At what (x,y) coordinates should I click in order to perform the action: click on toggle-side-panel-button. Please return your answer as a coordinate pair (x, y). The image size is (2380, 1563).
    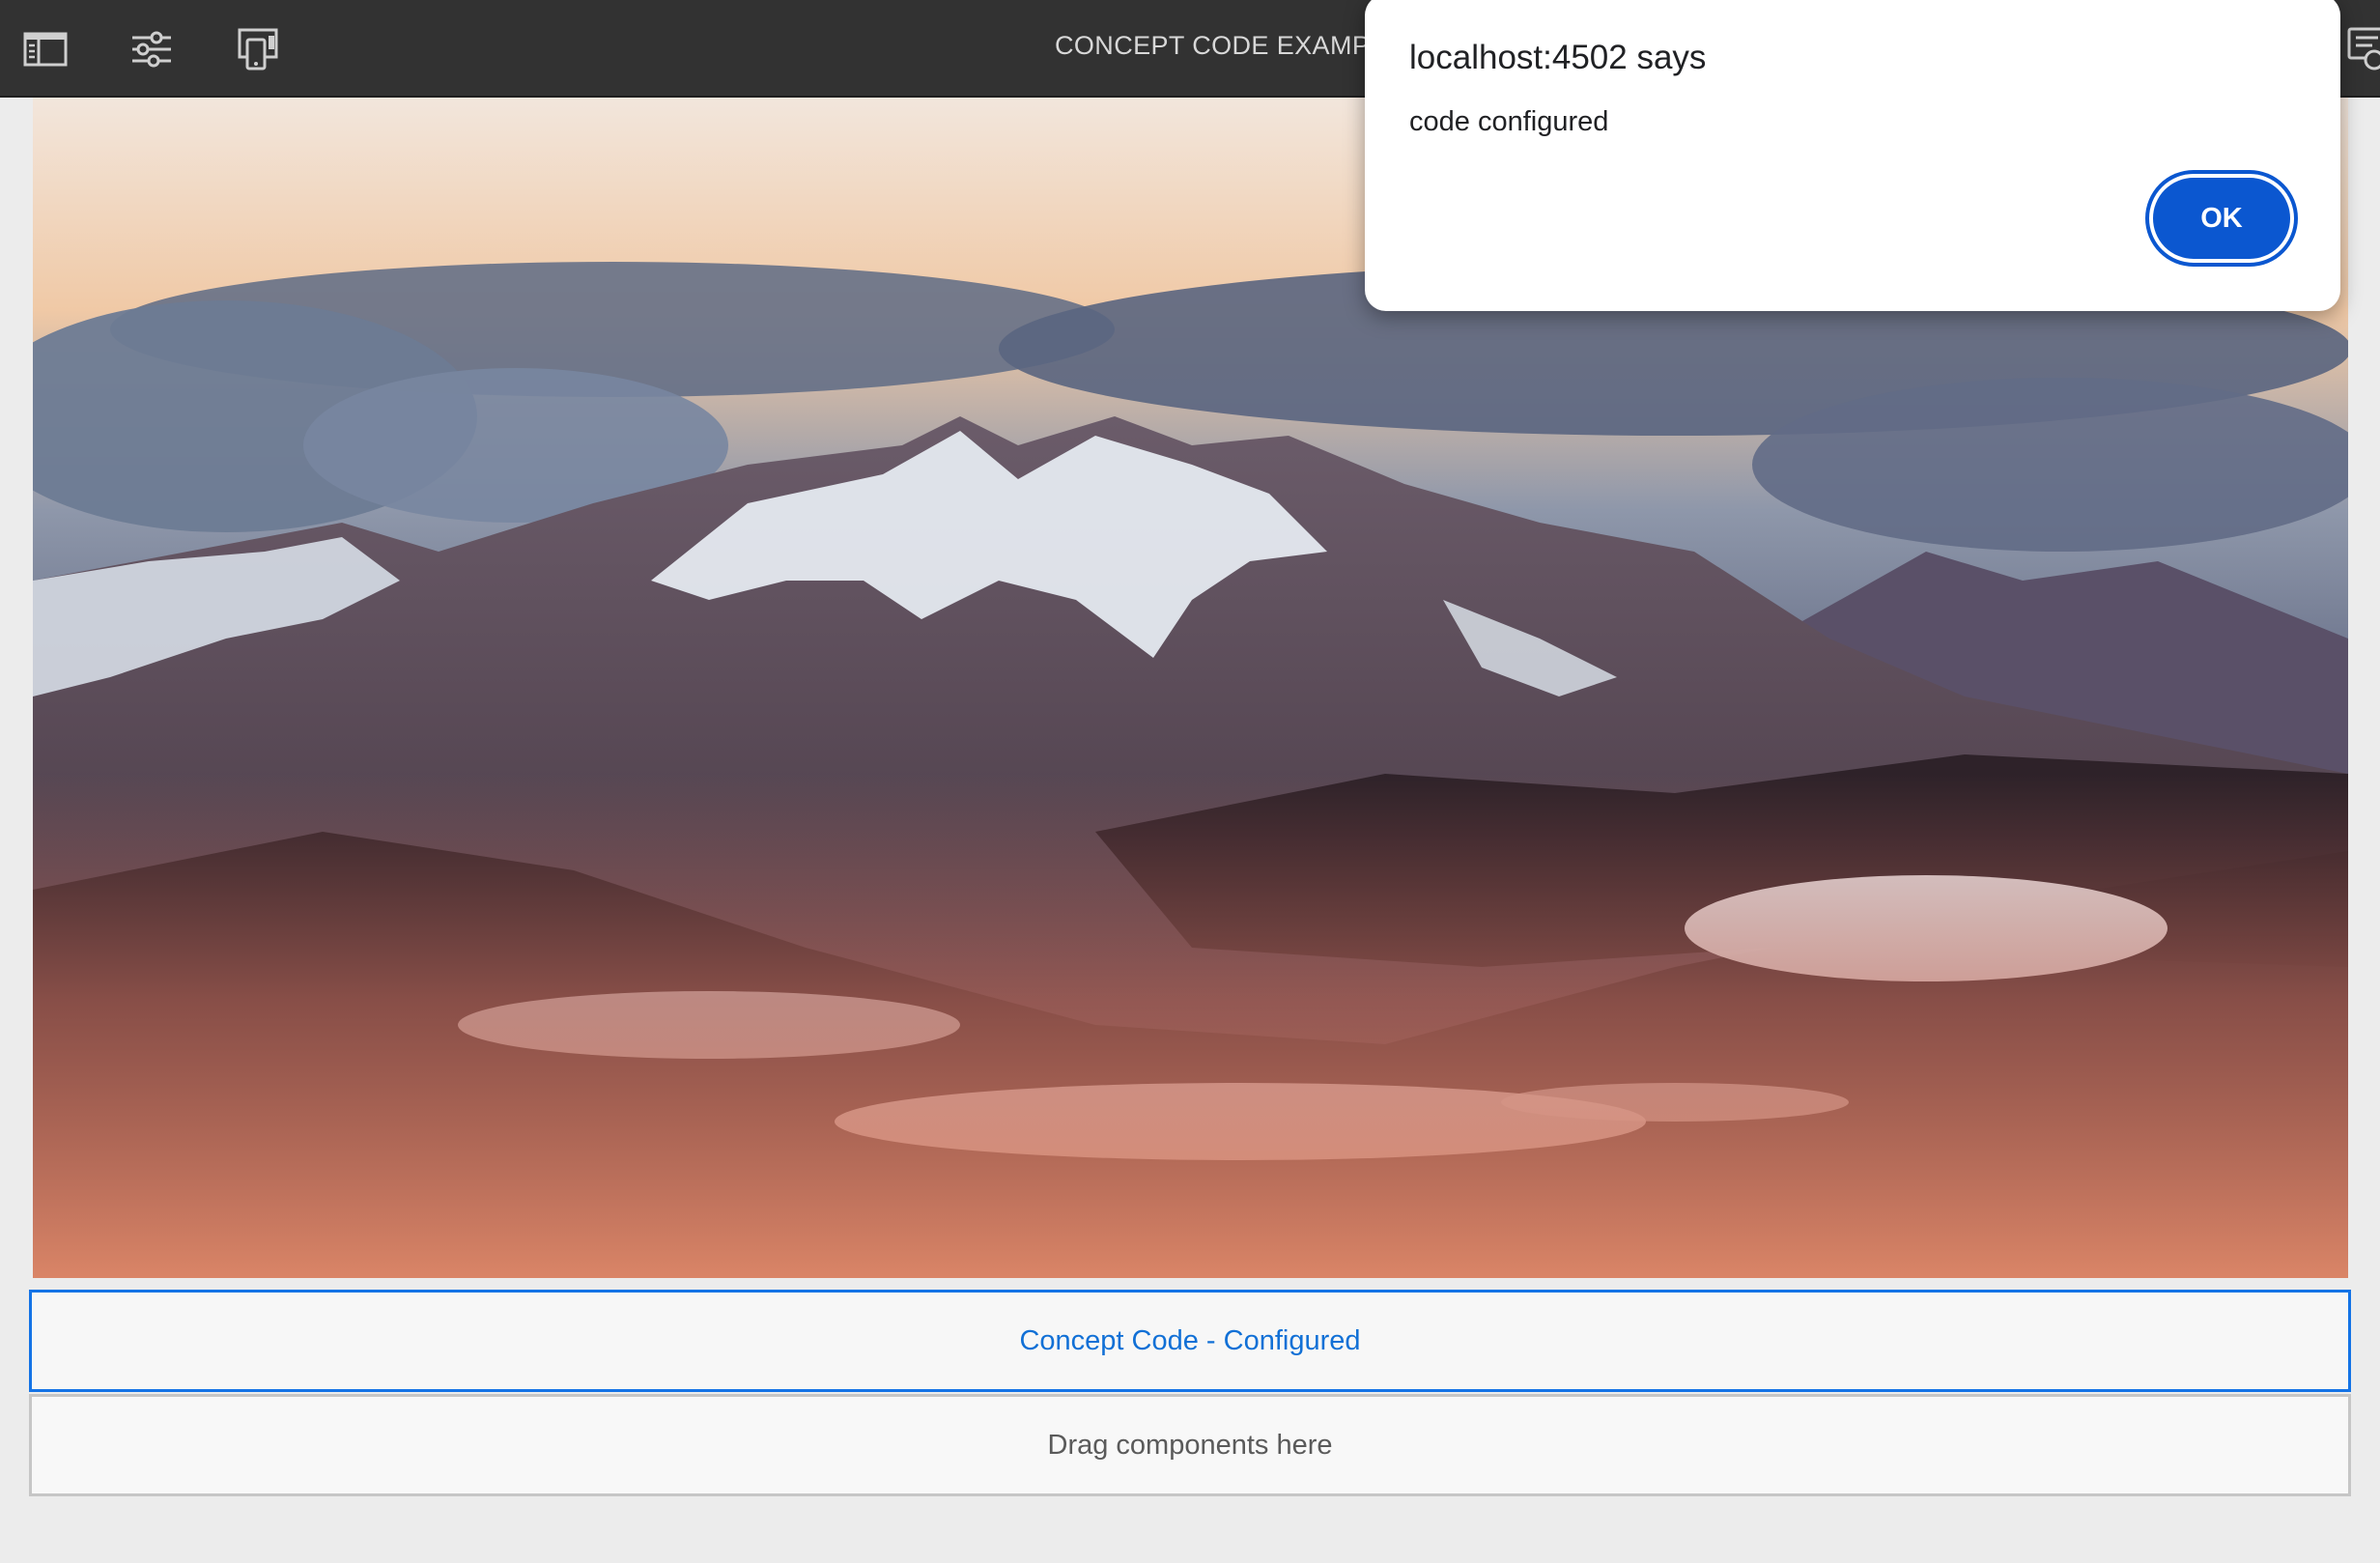
    Looking at the image, I should click on (45, 49).